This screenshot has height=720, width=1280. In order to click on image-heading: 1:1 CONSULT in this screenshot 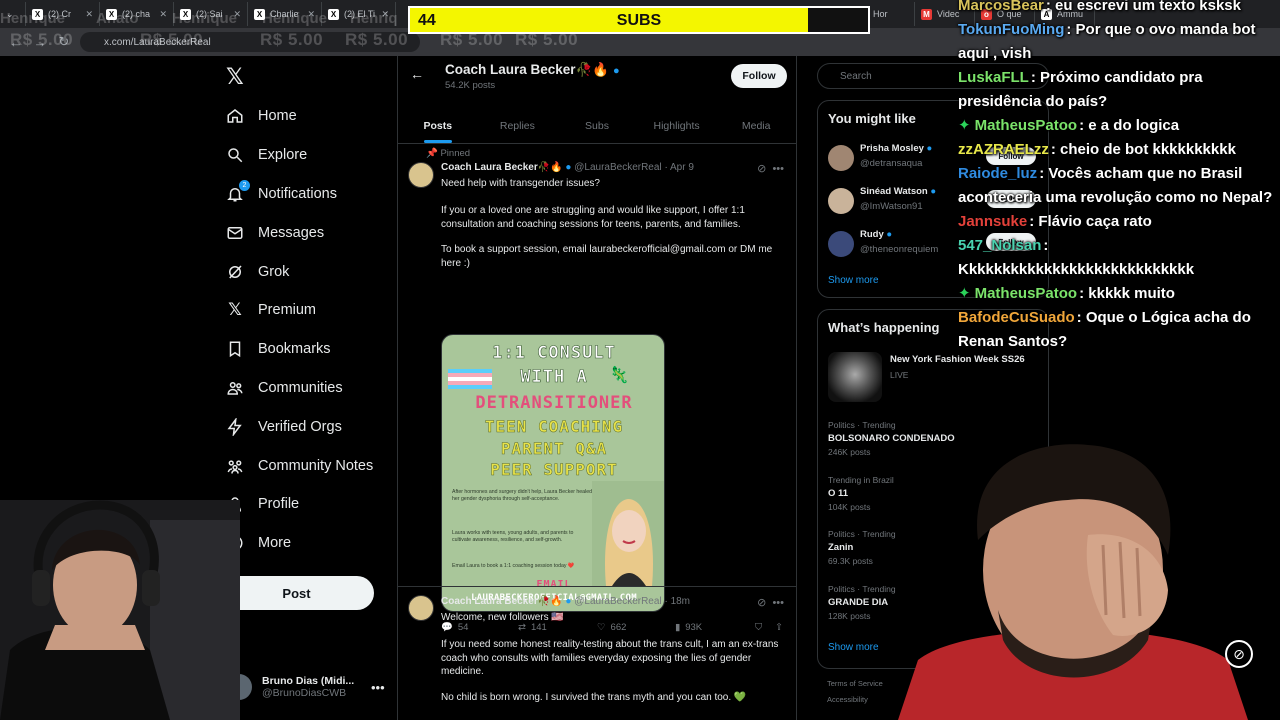, I will do `click(554, 353)`.